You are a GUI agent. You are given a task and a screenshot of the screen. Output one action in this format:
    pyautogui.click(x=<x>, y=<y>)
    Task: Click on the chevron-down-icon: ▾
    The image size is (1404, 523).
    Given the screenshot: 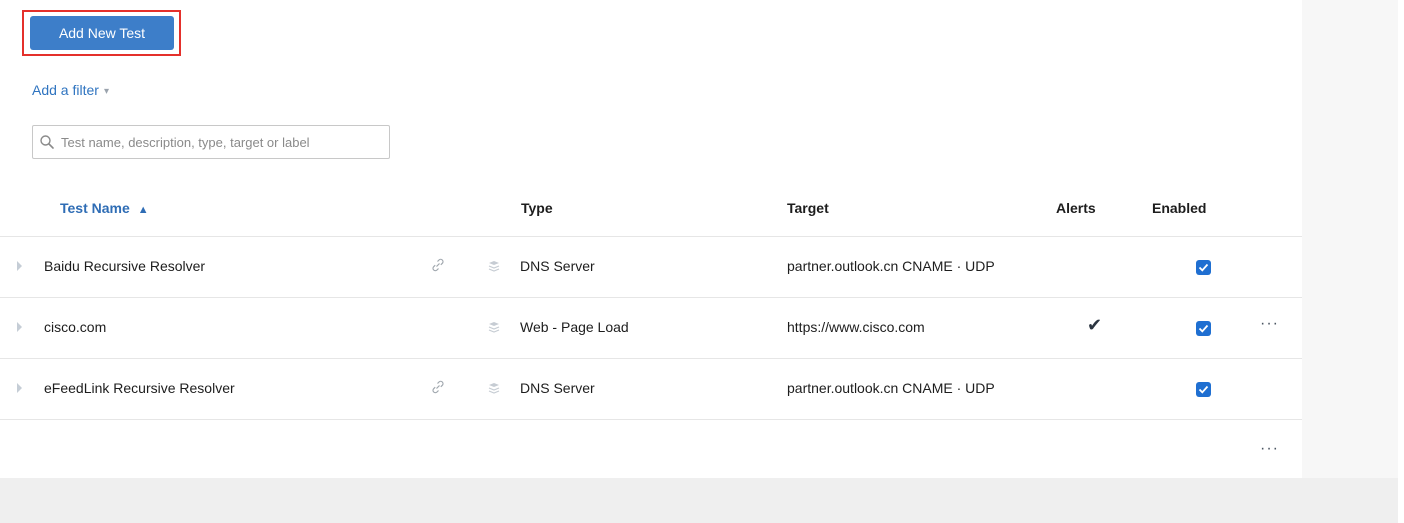 What is the action you would take?
    pyautogui.click(x=106, y=91)
    